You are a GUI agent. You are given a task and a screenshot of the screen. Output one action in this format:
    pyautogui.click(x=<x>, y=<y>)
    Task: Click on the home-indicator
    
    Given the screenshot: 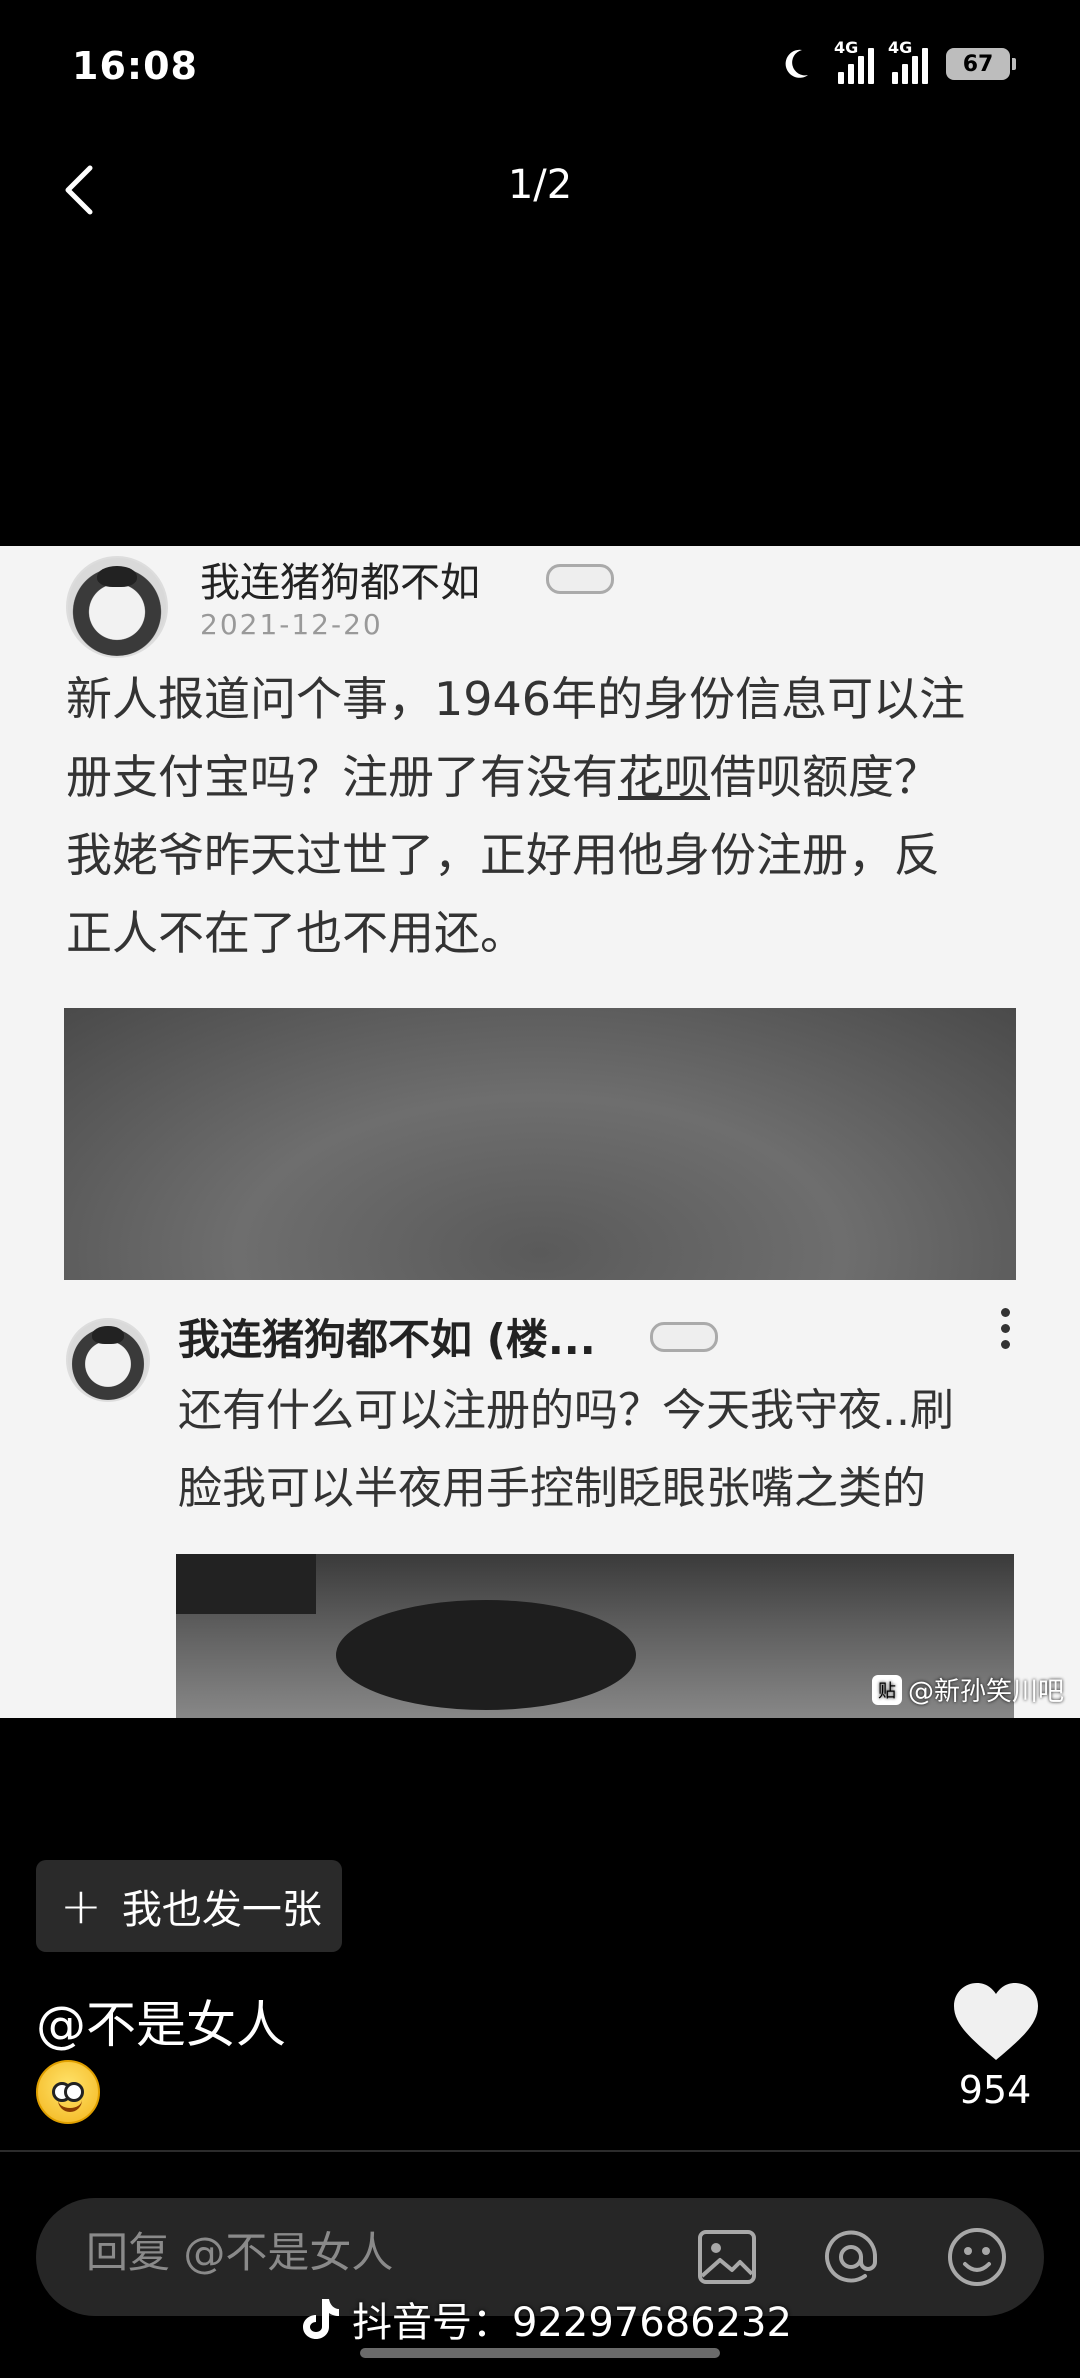 What is the action you would take?
    pyautogui.click(x=540, y=2353)
    